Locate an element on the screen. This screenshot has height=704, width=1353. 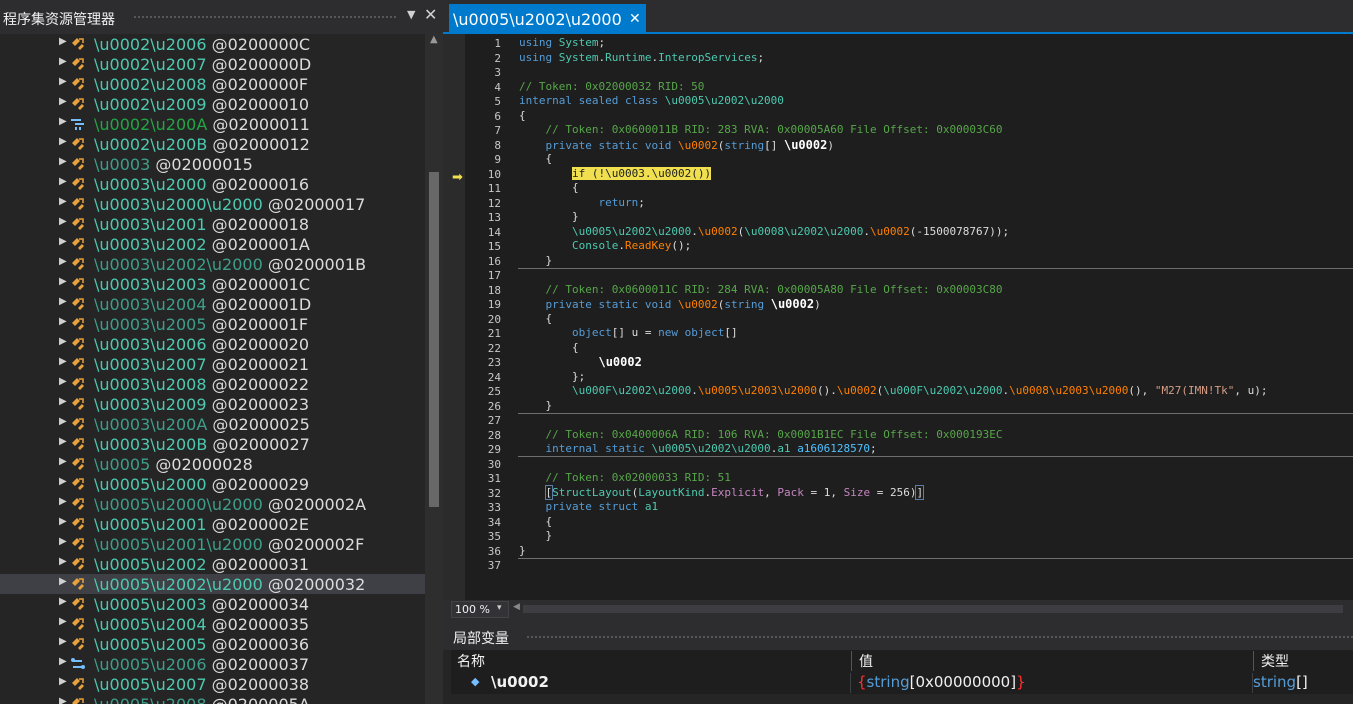
tree-item: ▶ \u0003\u2002\u2000 @0200001B is located at coordinates (212, 264).